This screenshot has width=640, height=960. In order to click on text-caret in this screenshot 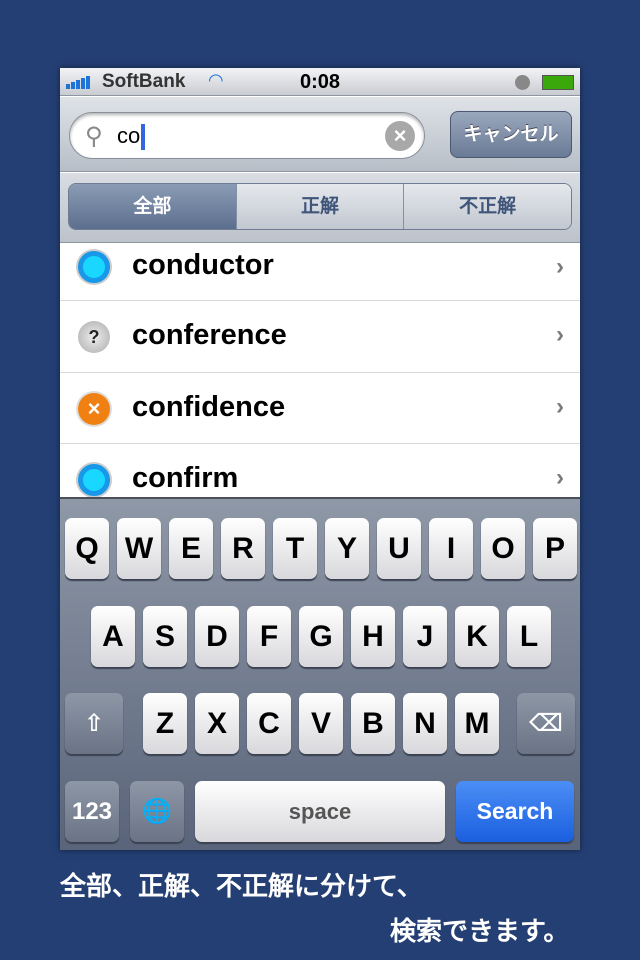, I will do `click(143, 137)`.